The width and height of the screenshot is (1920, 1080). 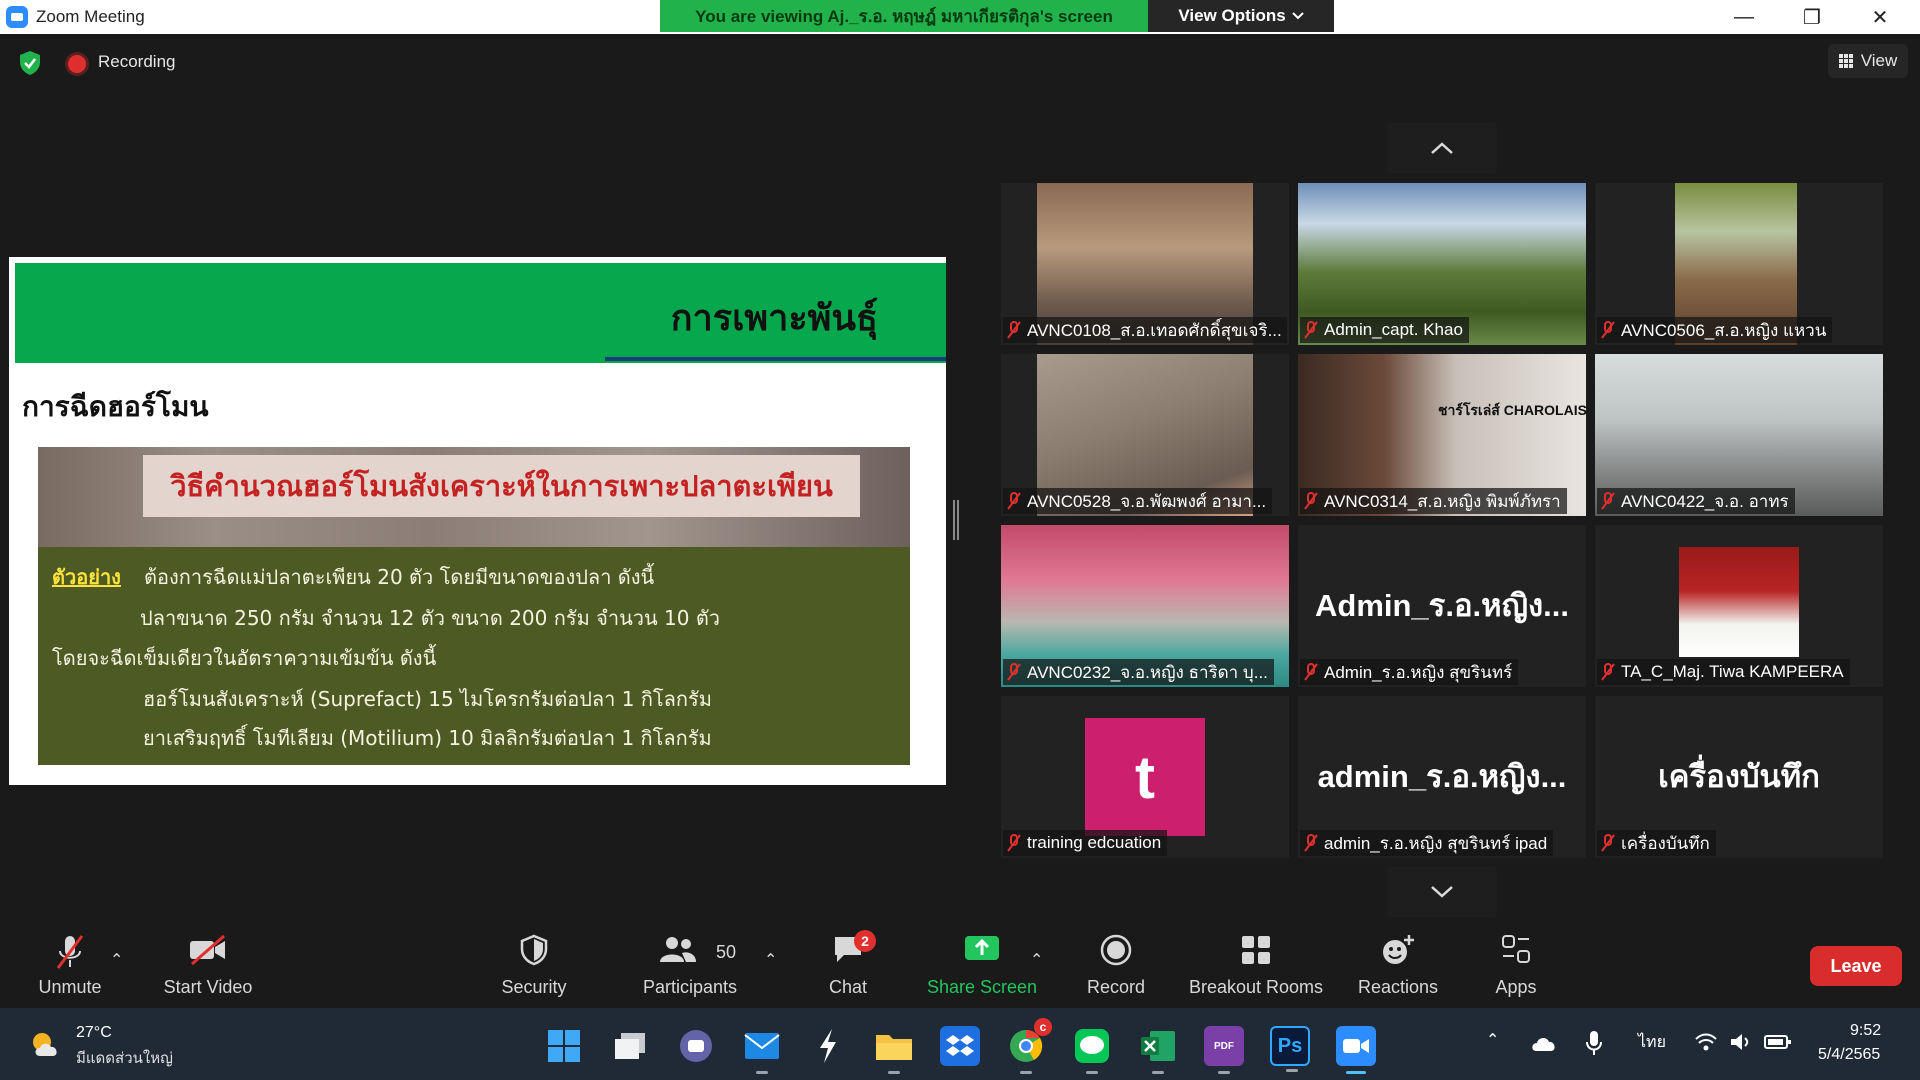 I want to click on pdf-app-button: PDF, so click(x=1224, y=1050).